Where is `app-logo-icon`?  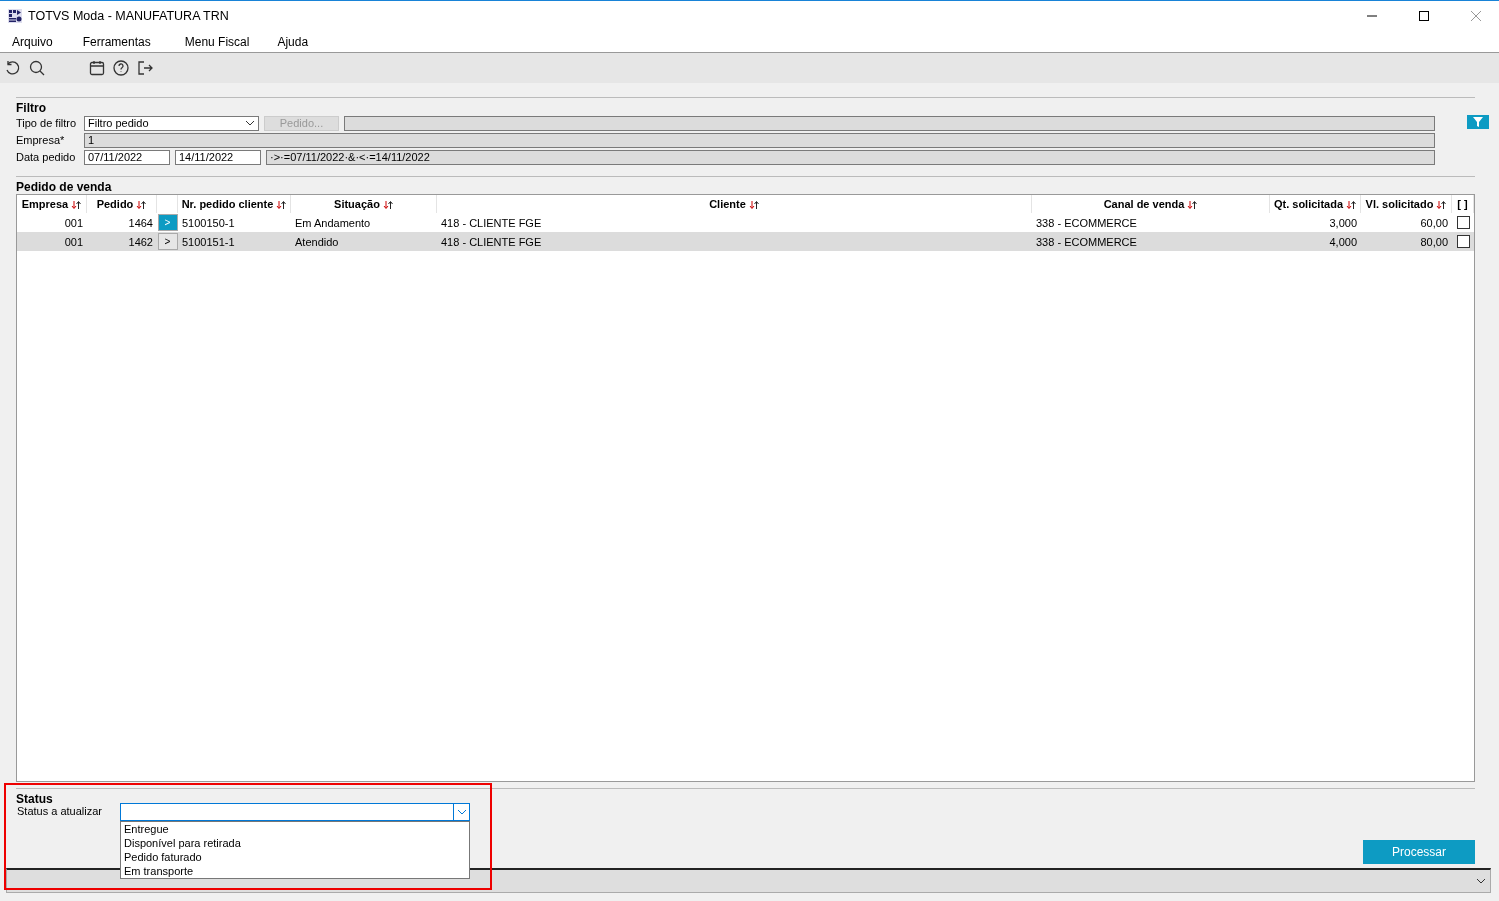 app-logo-icon is located at coordinates (15, 16).